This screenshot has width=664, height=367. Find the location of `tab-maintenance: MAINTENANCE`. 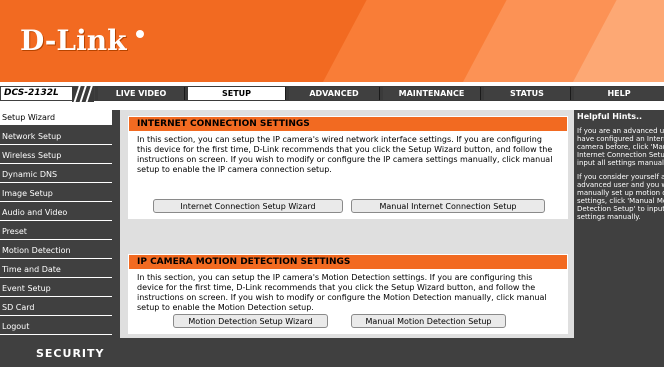

tab-maintenance: MAINTENANCE is located at coordinates (432, 93).